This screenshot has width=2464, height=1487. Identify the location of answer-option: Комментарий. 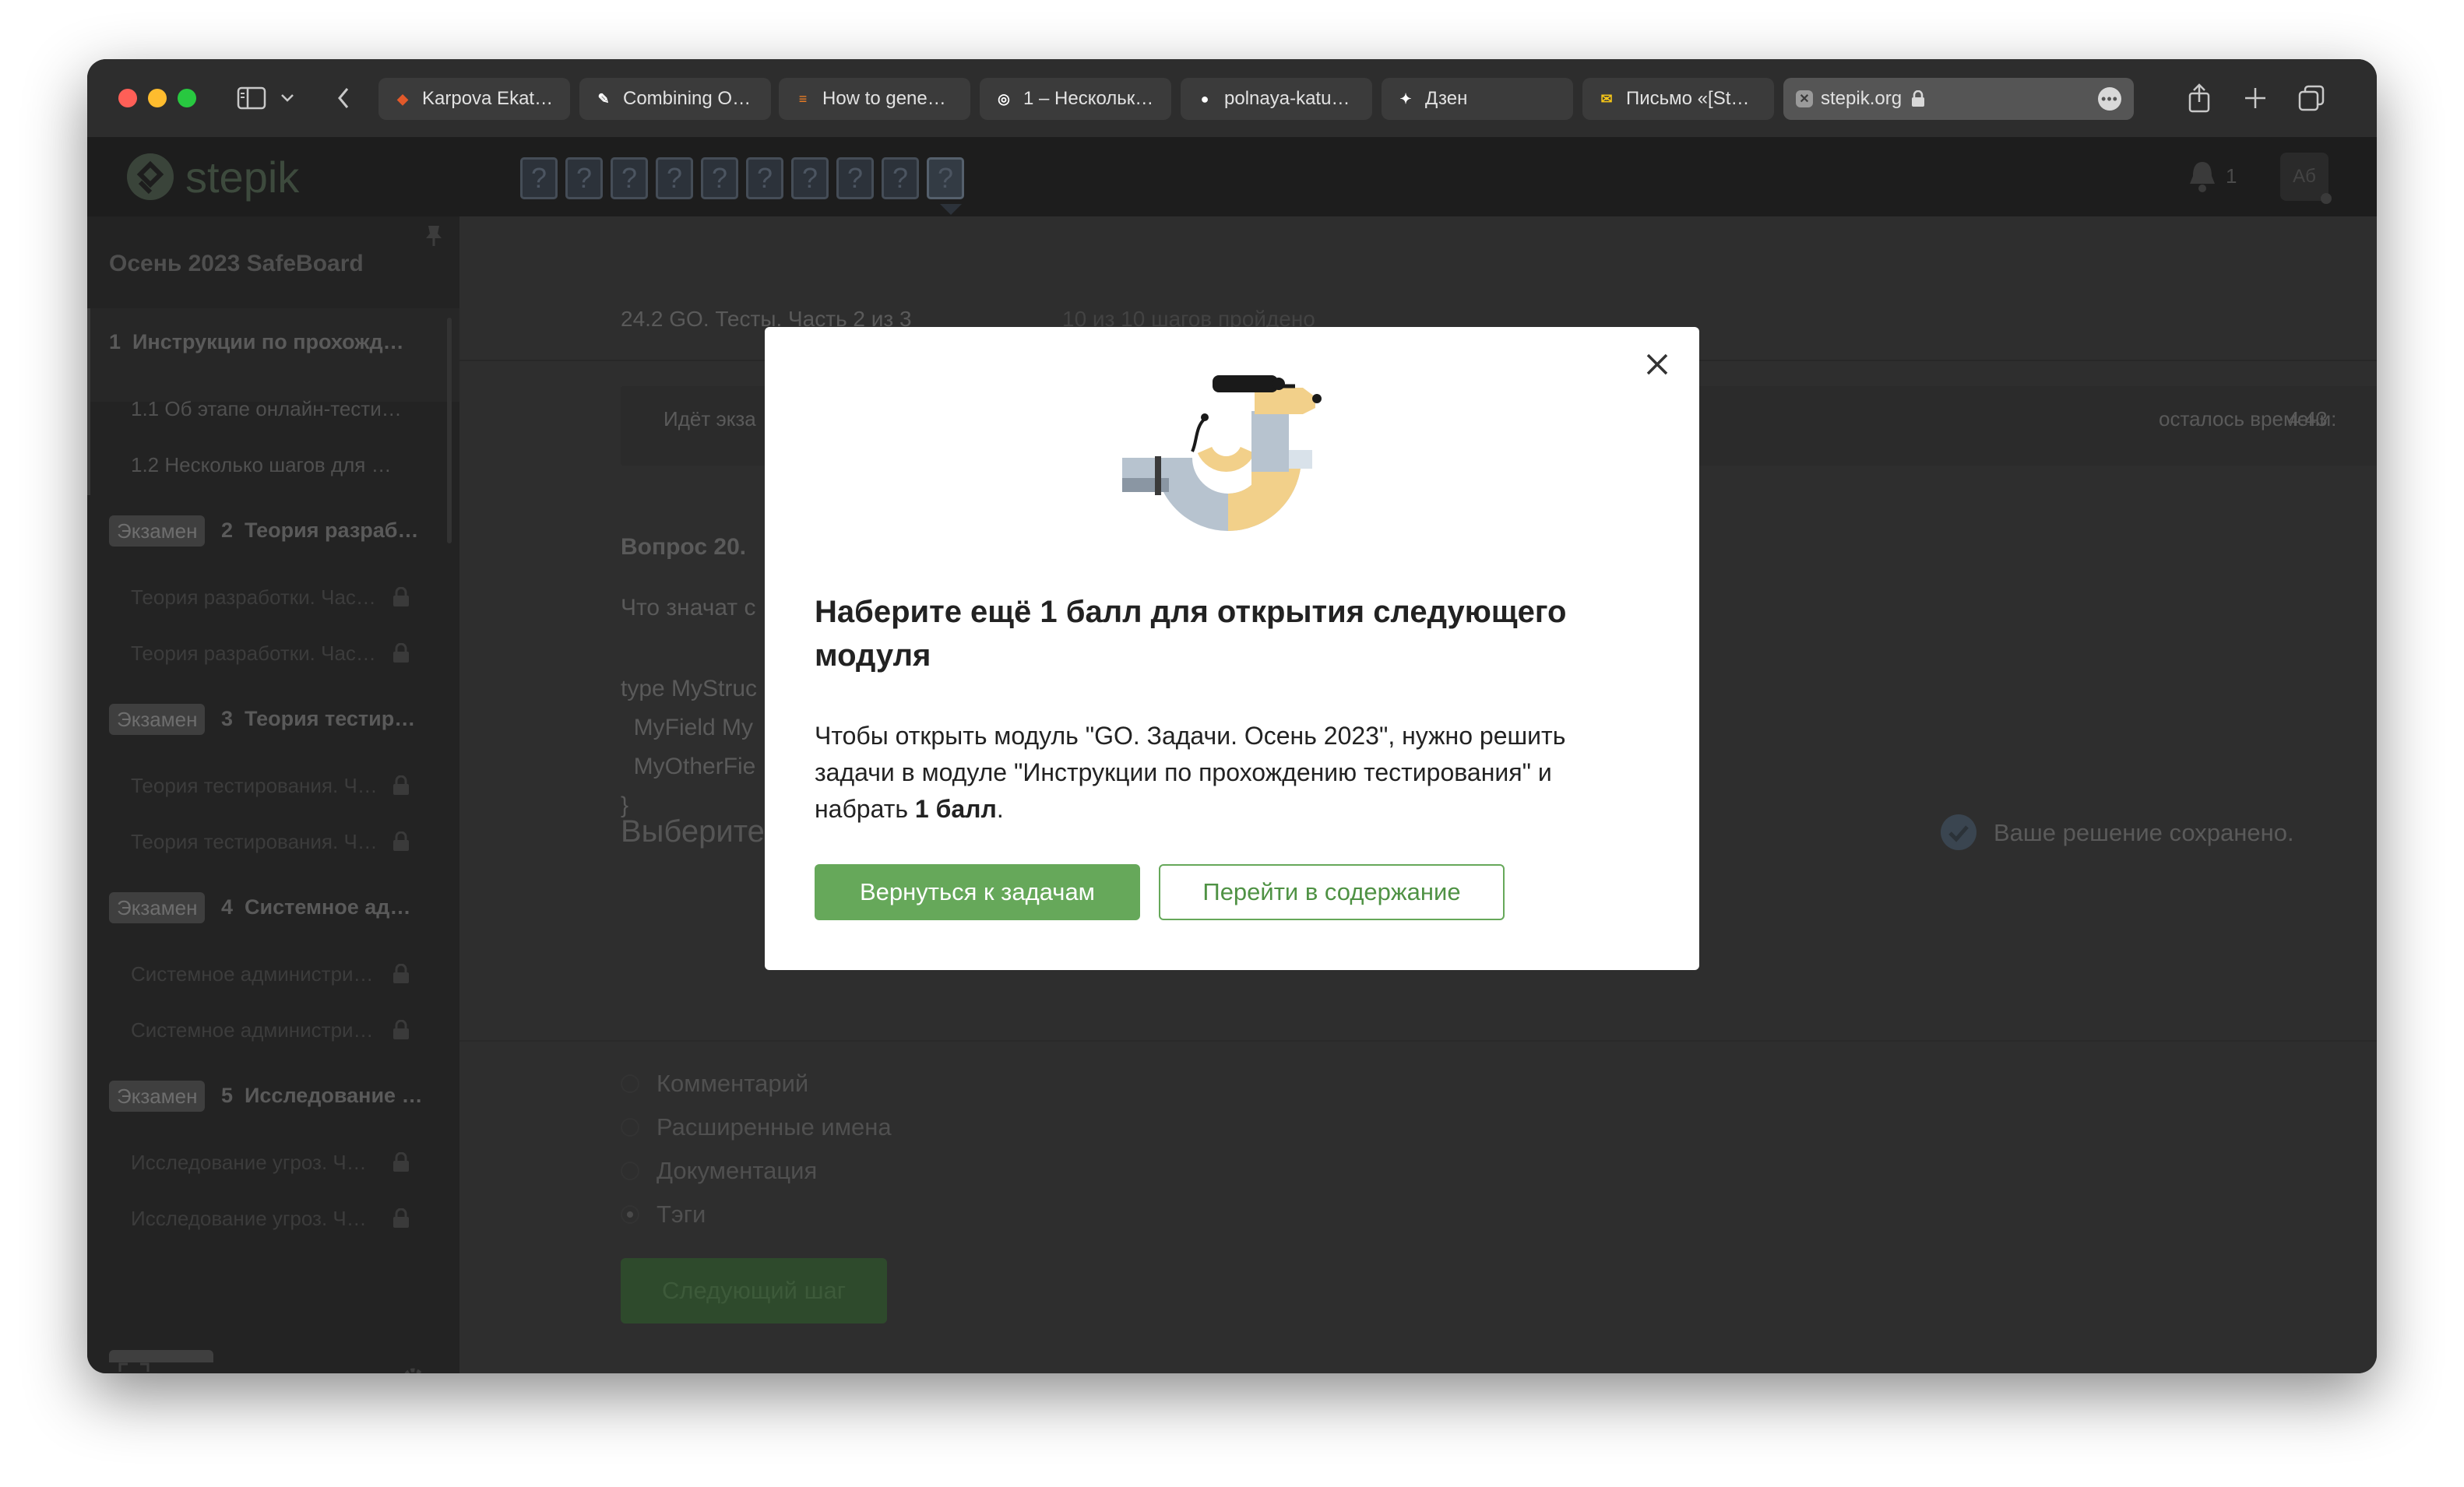
(714, 1084).